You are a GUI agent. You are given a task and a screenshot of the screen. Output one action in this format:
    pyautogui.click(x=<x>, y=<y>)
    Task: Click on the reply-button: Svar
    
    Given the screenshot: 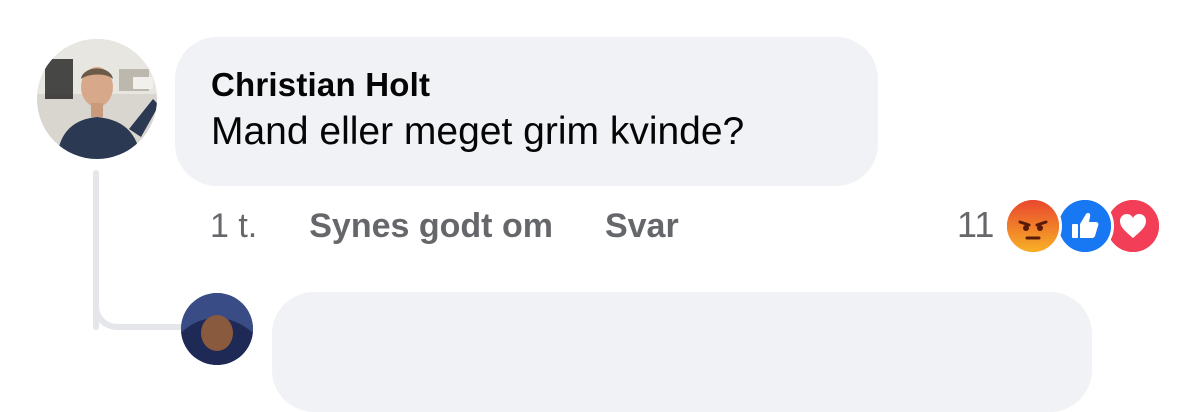 What is the action you would take?
    pyautogui.click(x=642, y=226)
    